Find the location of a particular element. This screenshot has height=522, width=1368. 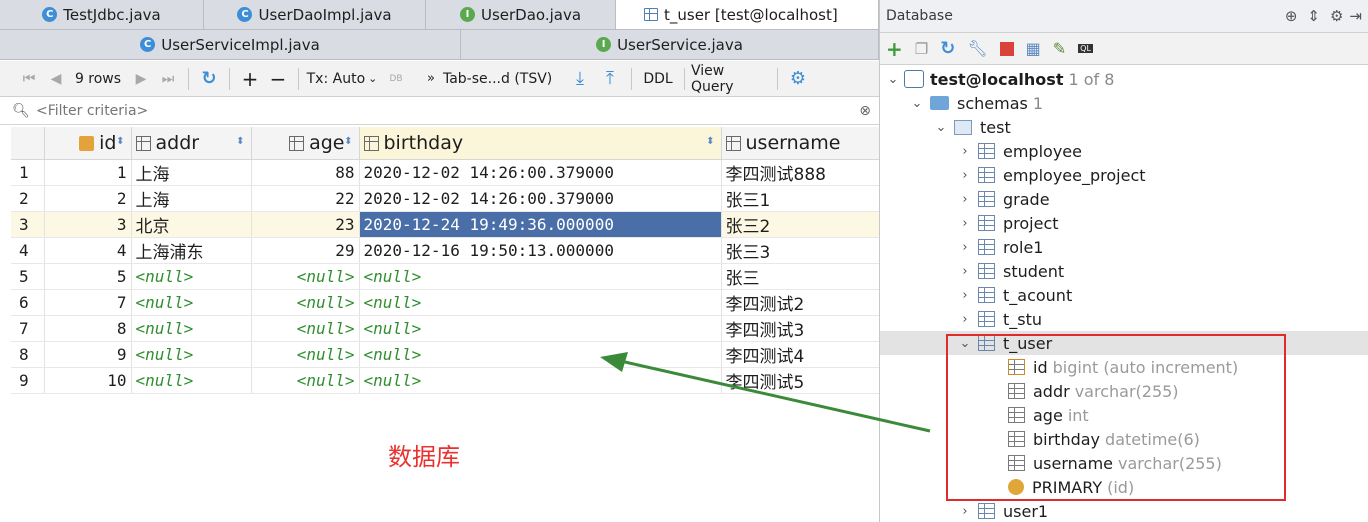

cell-id: 3 is located at coordinates (88, 224).